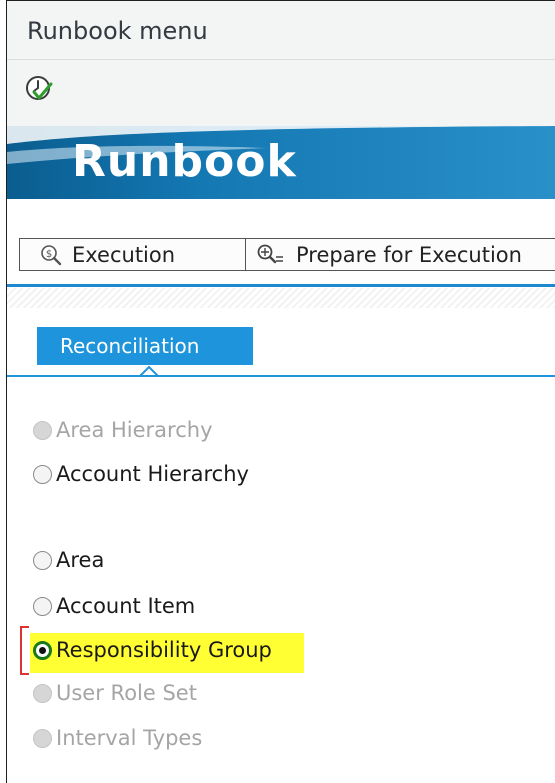 The width and height of the screenshot is (555, 783). I want to click on prepare-for-execution-label: Prepare for Execution, so click(409, 254).